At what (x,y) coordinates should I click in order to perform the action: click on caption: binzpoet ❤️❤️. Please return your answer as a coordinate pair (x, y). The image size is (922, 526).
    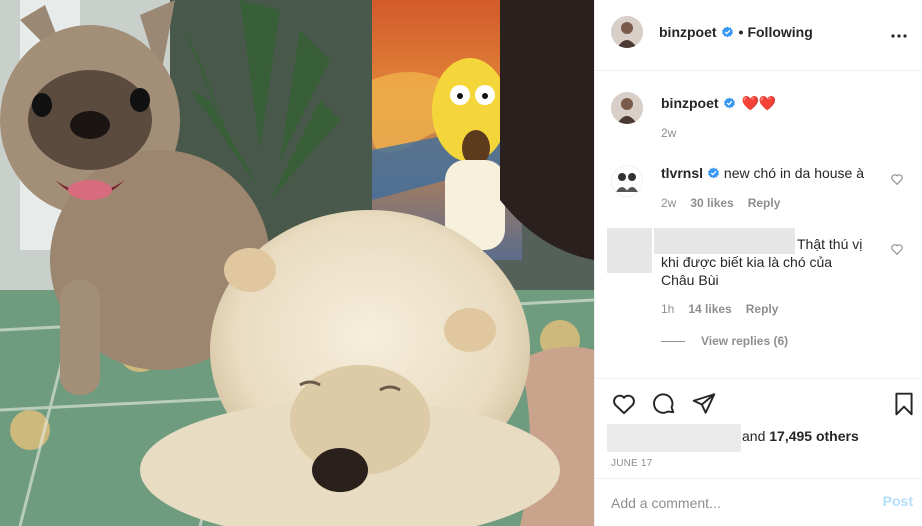
    Looking at the image, I should click on (718, 103).